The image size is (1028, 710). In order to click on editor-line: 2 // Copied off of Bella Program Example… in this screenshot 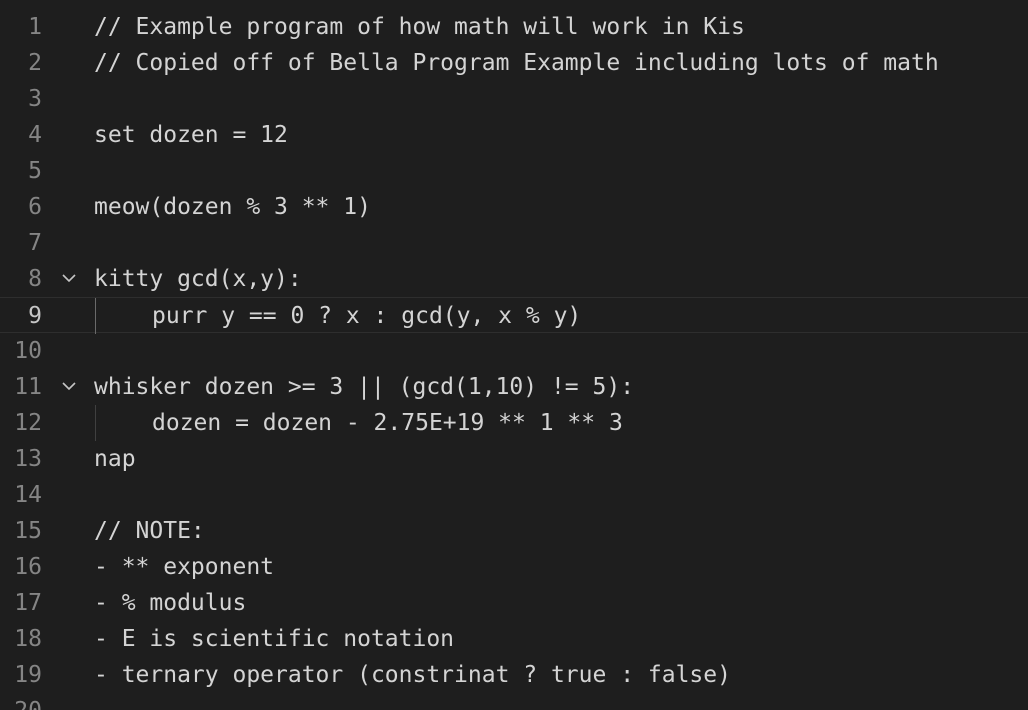, I will do `click(514, 63)`.